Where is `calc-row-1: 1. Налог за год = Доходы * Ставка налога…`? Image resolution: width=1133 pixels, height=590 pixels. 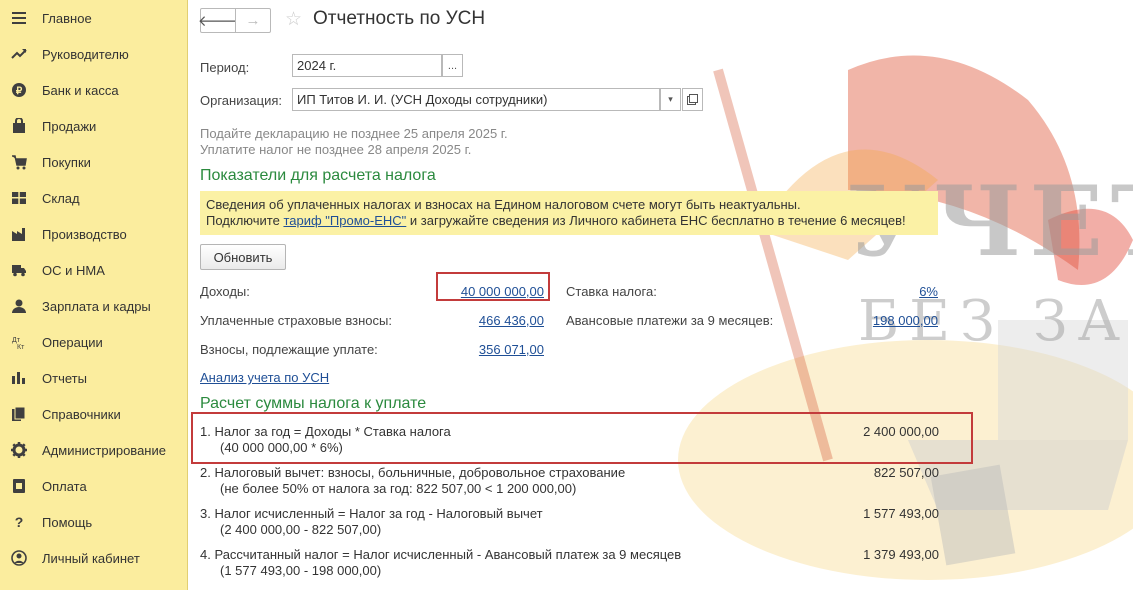 calc-row-1: 1. Налог за год = Доходы * Ставка налога… is located at coordinates (325, 440).